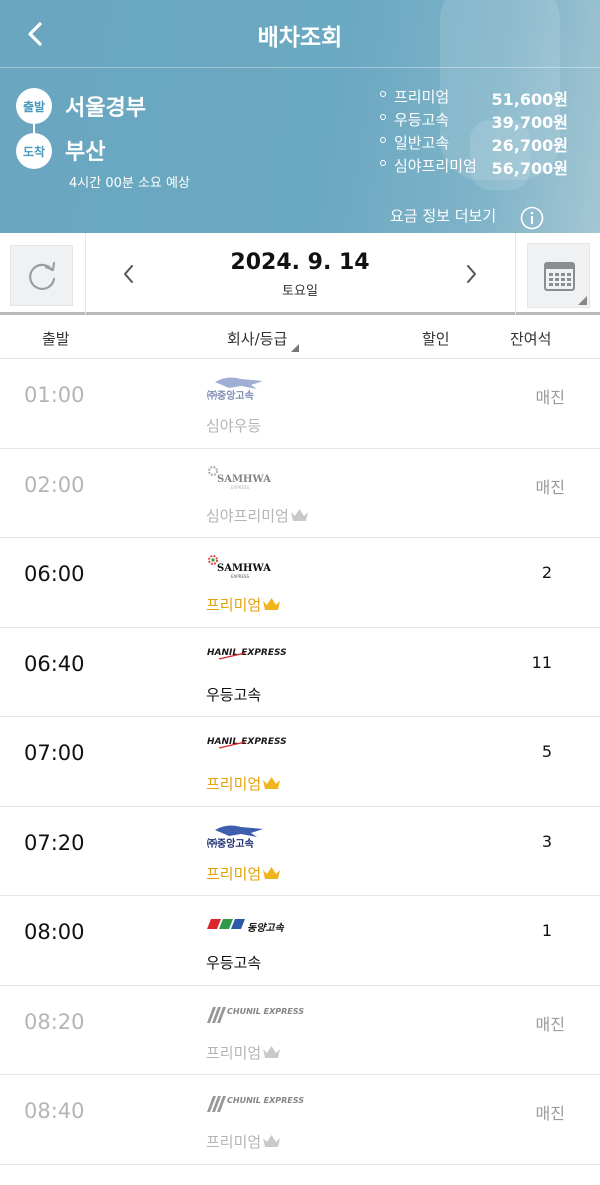  Describe the element at coordinates (529, 122) in the screenshot. I see `fare-price: 39,700원` at that location.